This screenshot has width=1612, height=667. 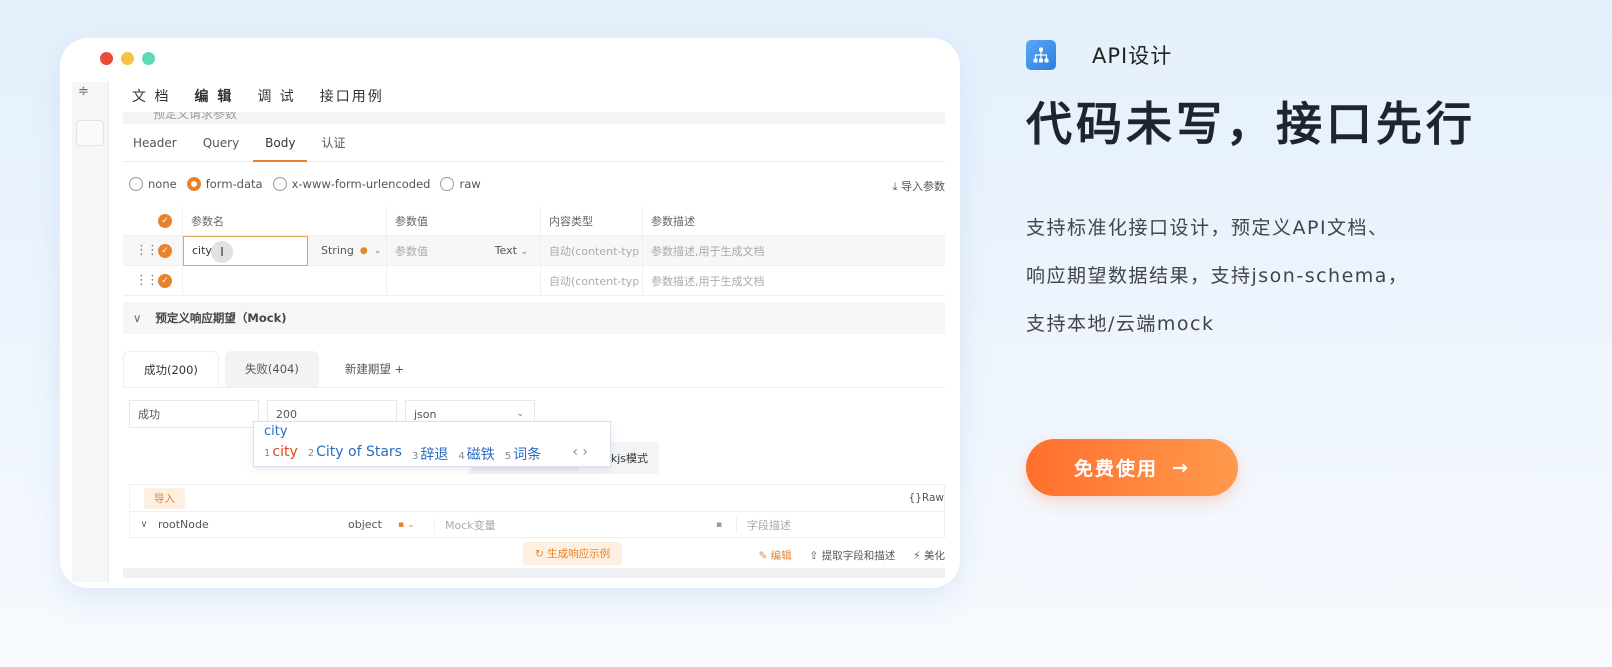 What do you see at coordinates (127, 58) in the screenshot?
I see `minimize-dot` at bounding box center [127, 58].